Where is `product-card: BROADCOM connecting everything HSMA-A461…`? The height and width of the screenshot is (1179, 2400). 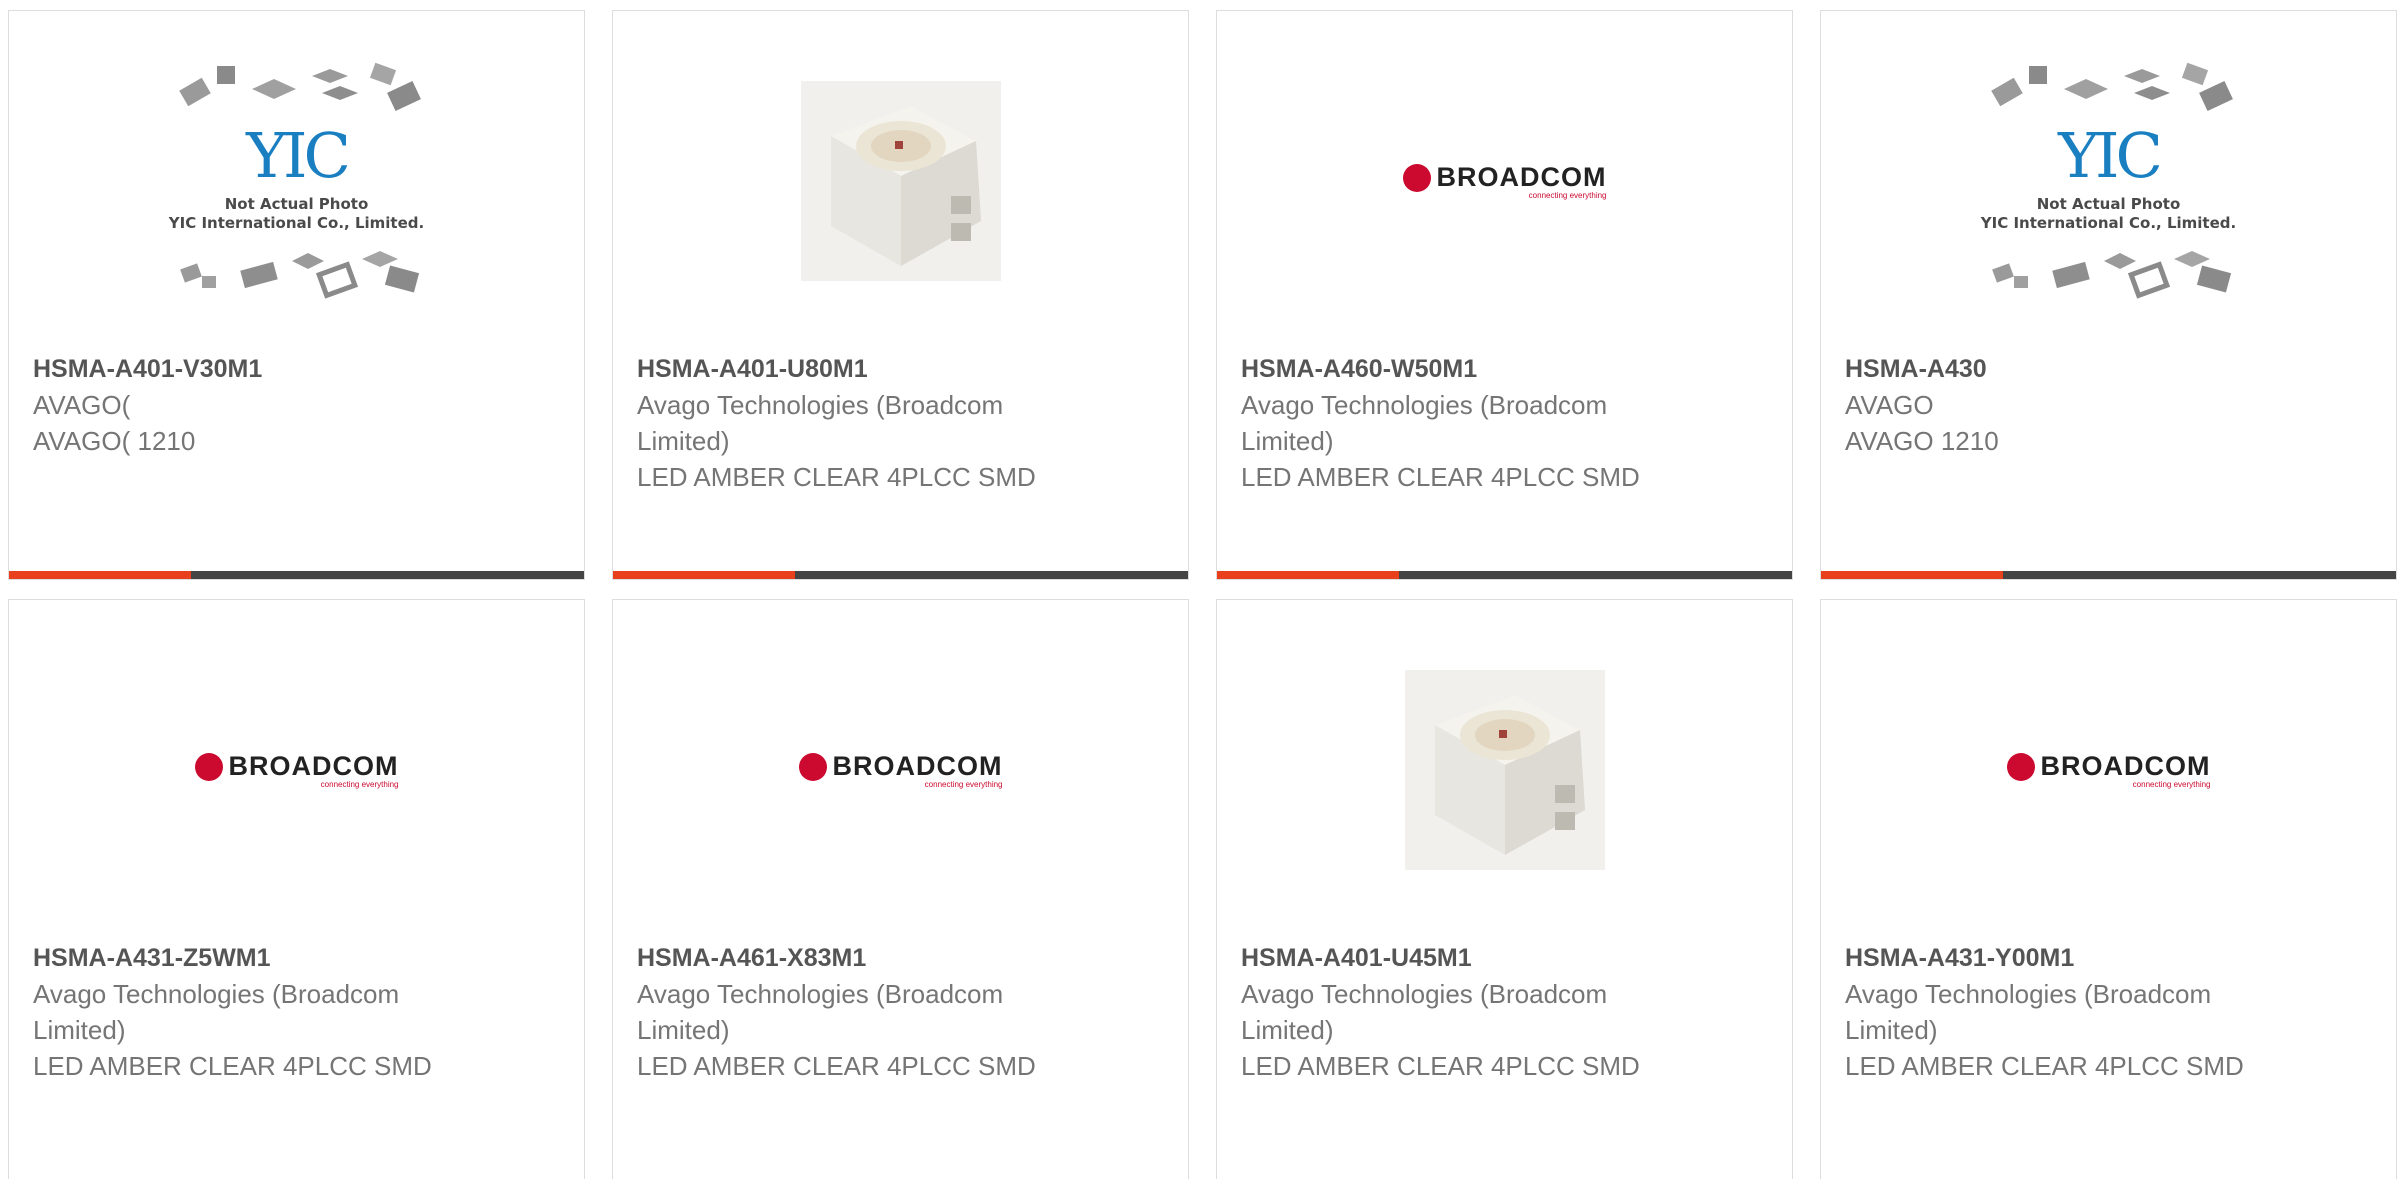
product-card: BROADCOM connecting everything HSMA-A461… is located at coordinates (900, 889).